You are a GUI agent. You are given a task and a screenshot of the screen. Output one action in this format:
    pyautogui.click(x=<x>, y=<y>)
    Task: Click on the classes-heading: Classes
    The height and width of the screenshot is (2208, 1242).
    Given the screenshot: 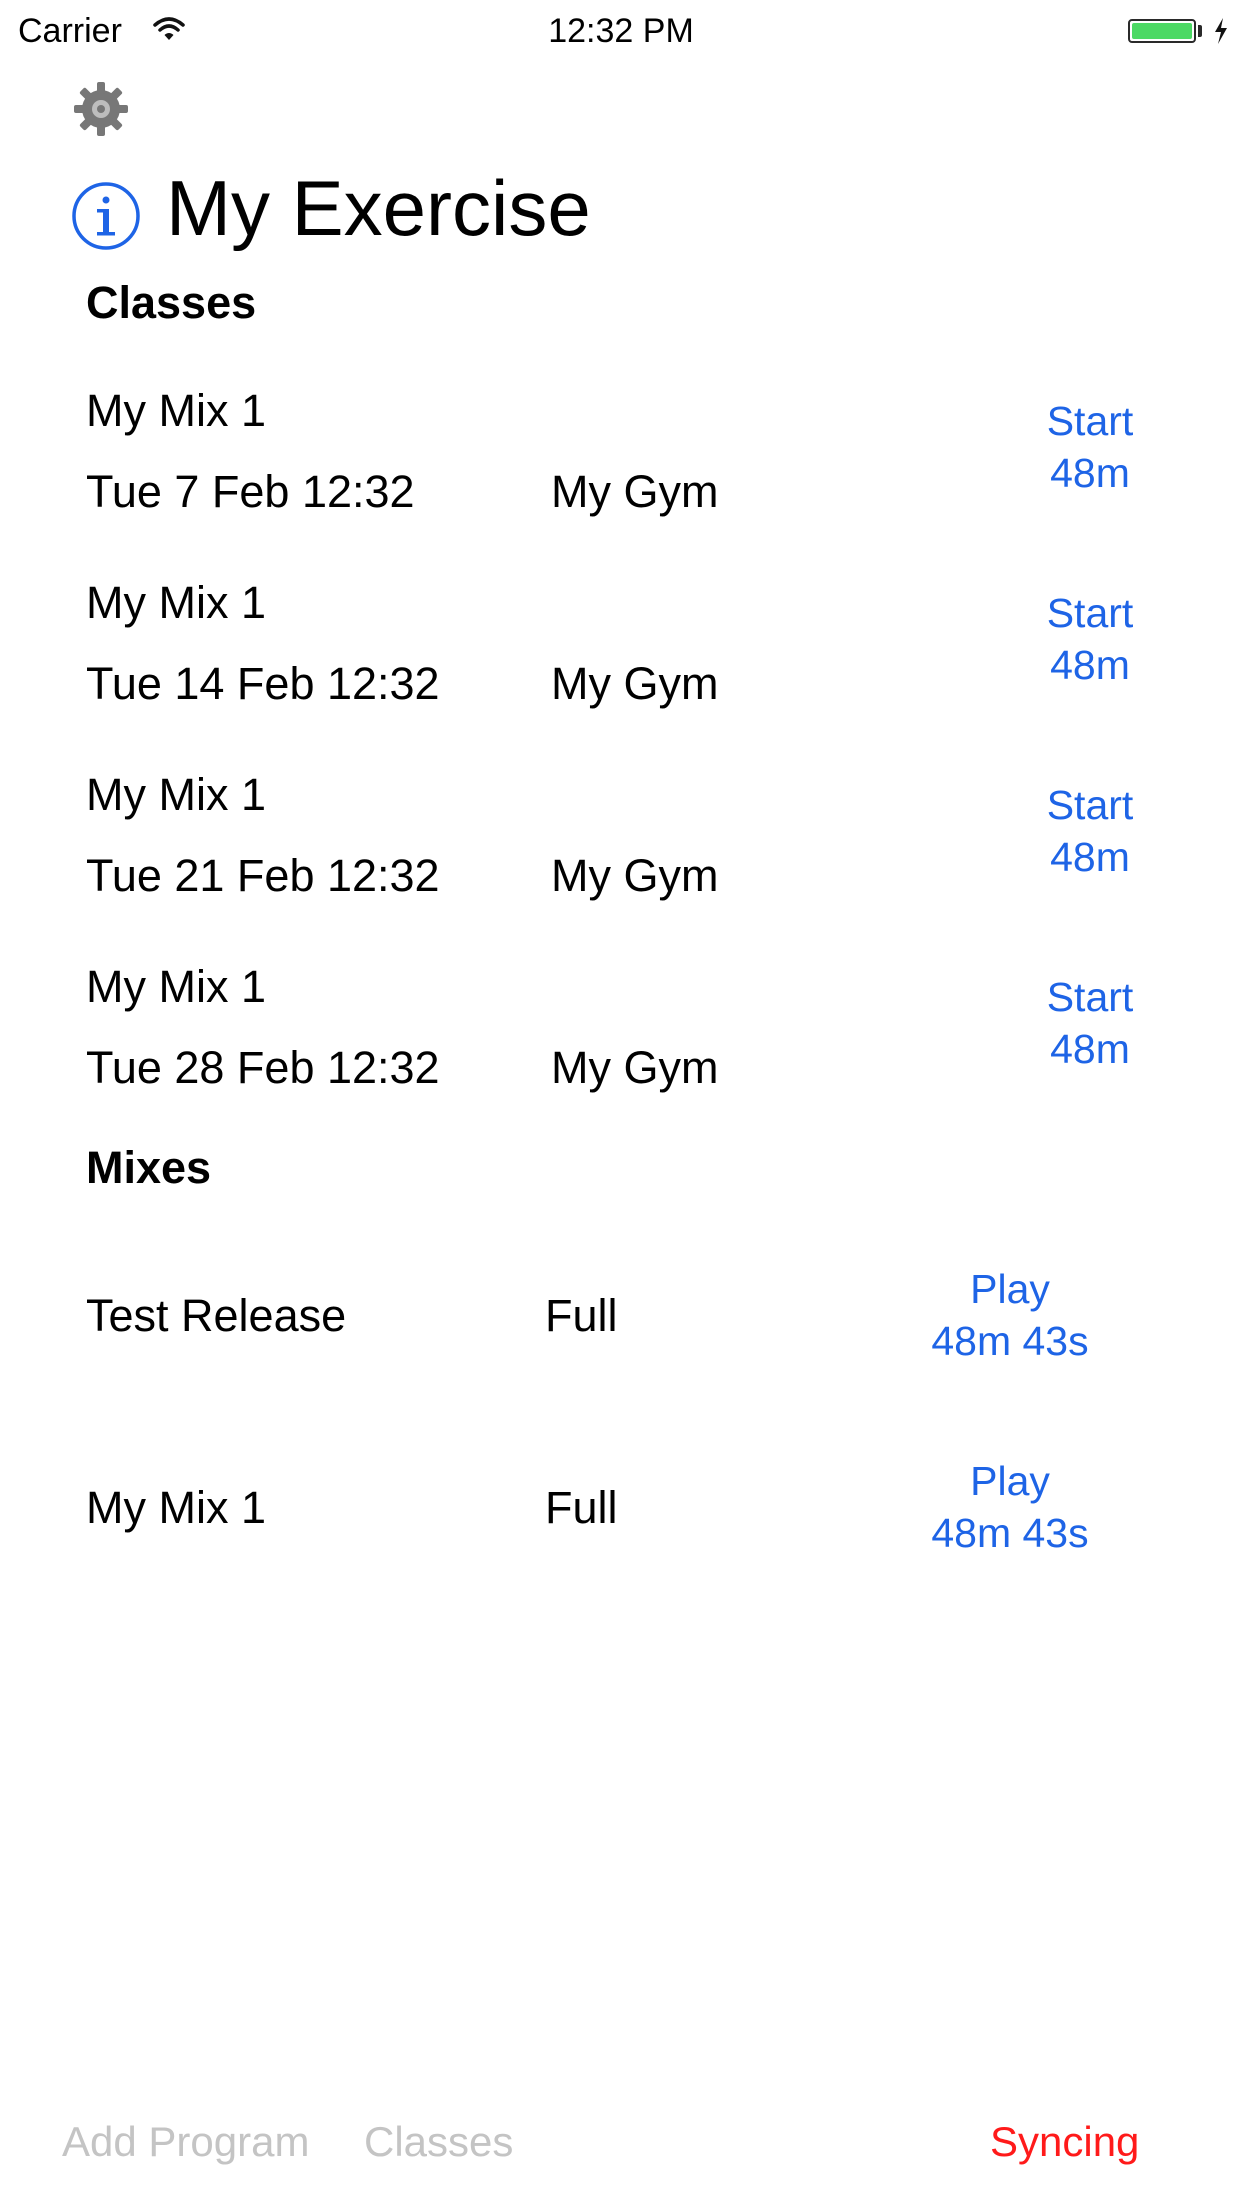 What is the action you would take?
    pyautogui.click(x=171, y=302)
    